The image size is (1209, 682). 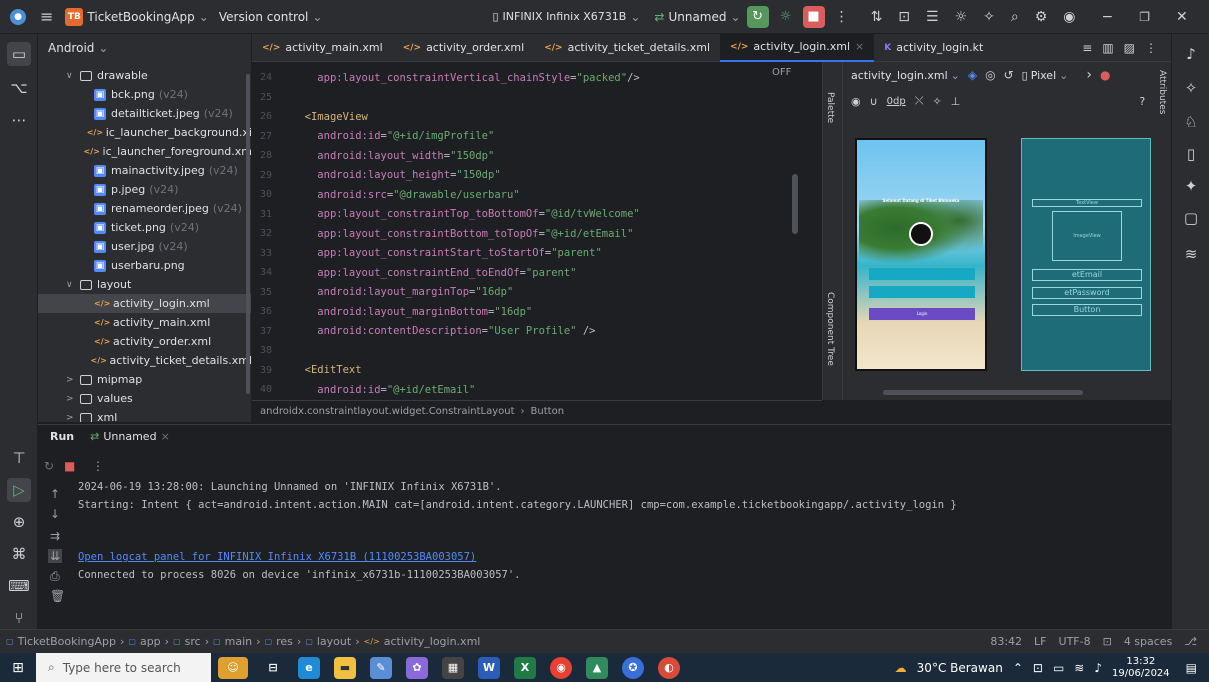 What do you see at coordinates (877, 17) in the screenshot?
I see `sync-icon: ⇅` at bounding box center [877, 17].